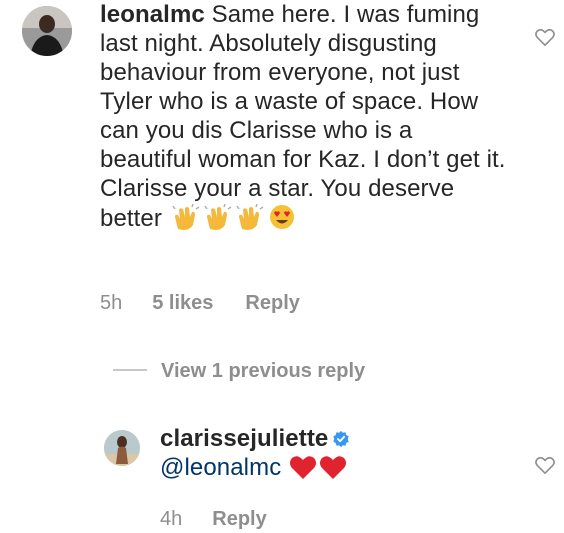 The width and height of the screenshot is (564, 533). What do you see at coordinates (182, 303) in the screenshot?
I see `comment-likes: 5 likes` at bounding box center [182, 303].